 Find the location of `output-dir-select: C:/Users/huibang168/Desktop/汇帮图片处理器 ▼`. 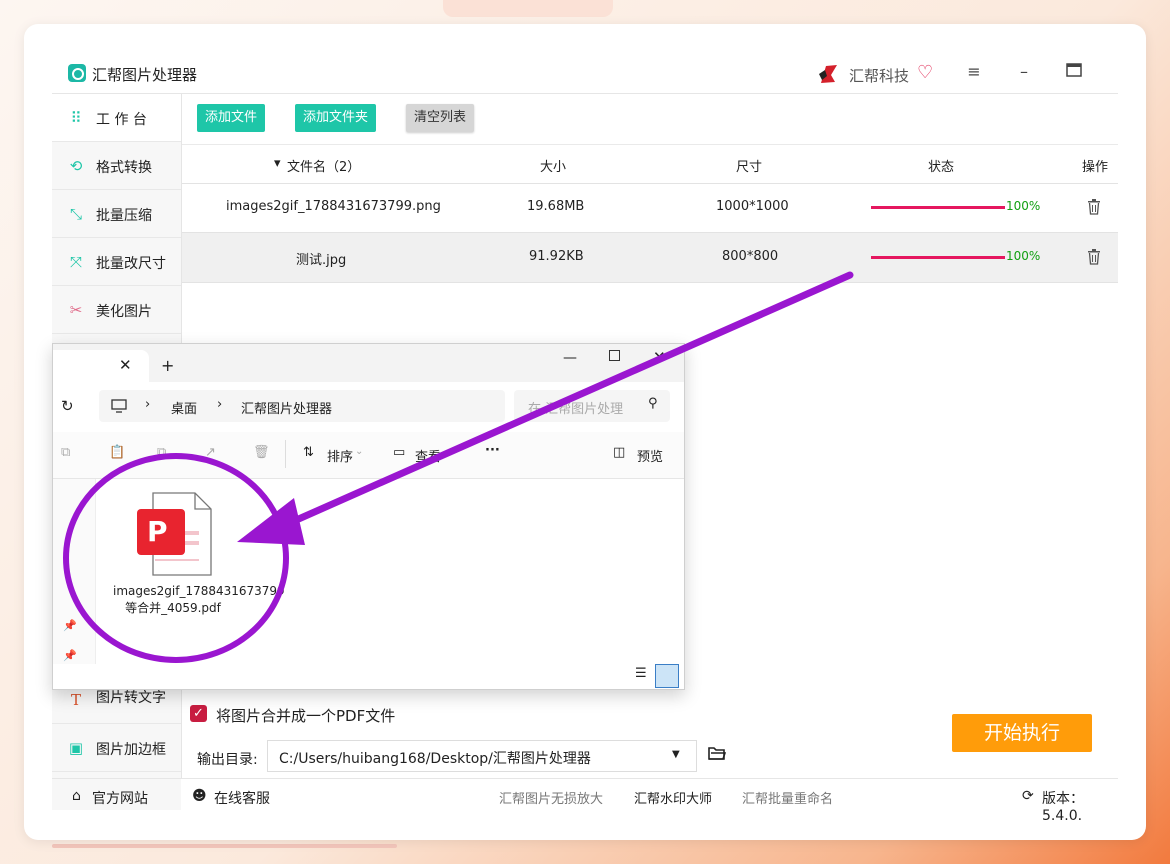

output-dir-select: C:/Users/huibang168/Desktop/汇帮图片处理器 ▼ is located at coordinates (482, 756).